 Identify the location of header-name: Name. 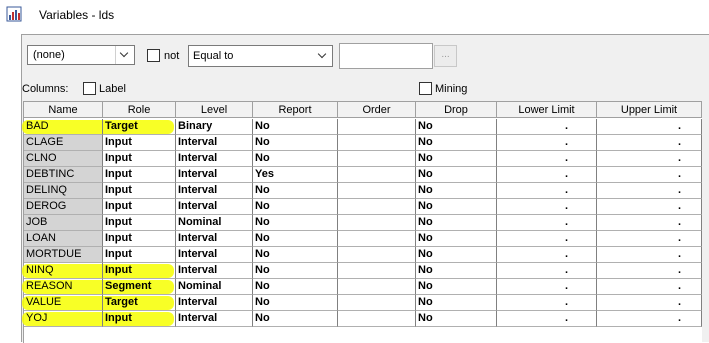
(63, 110).